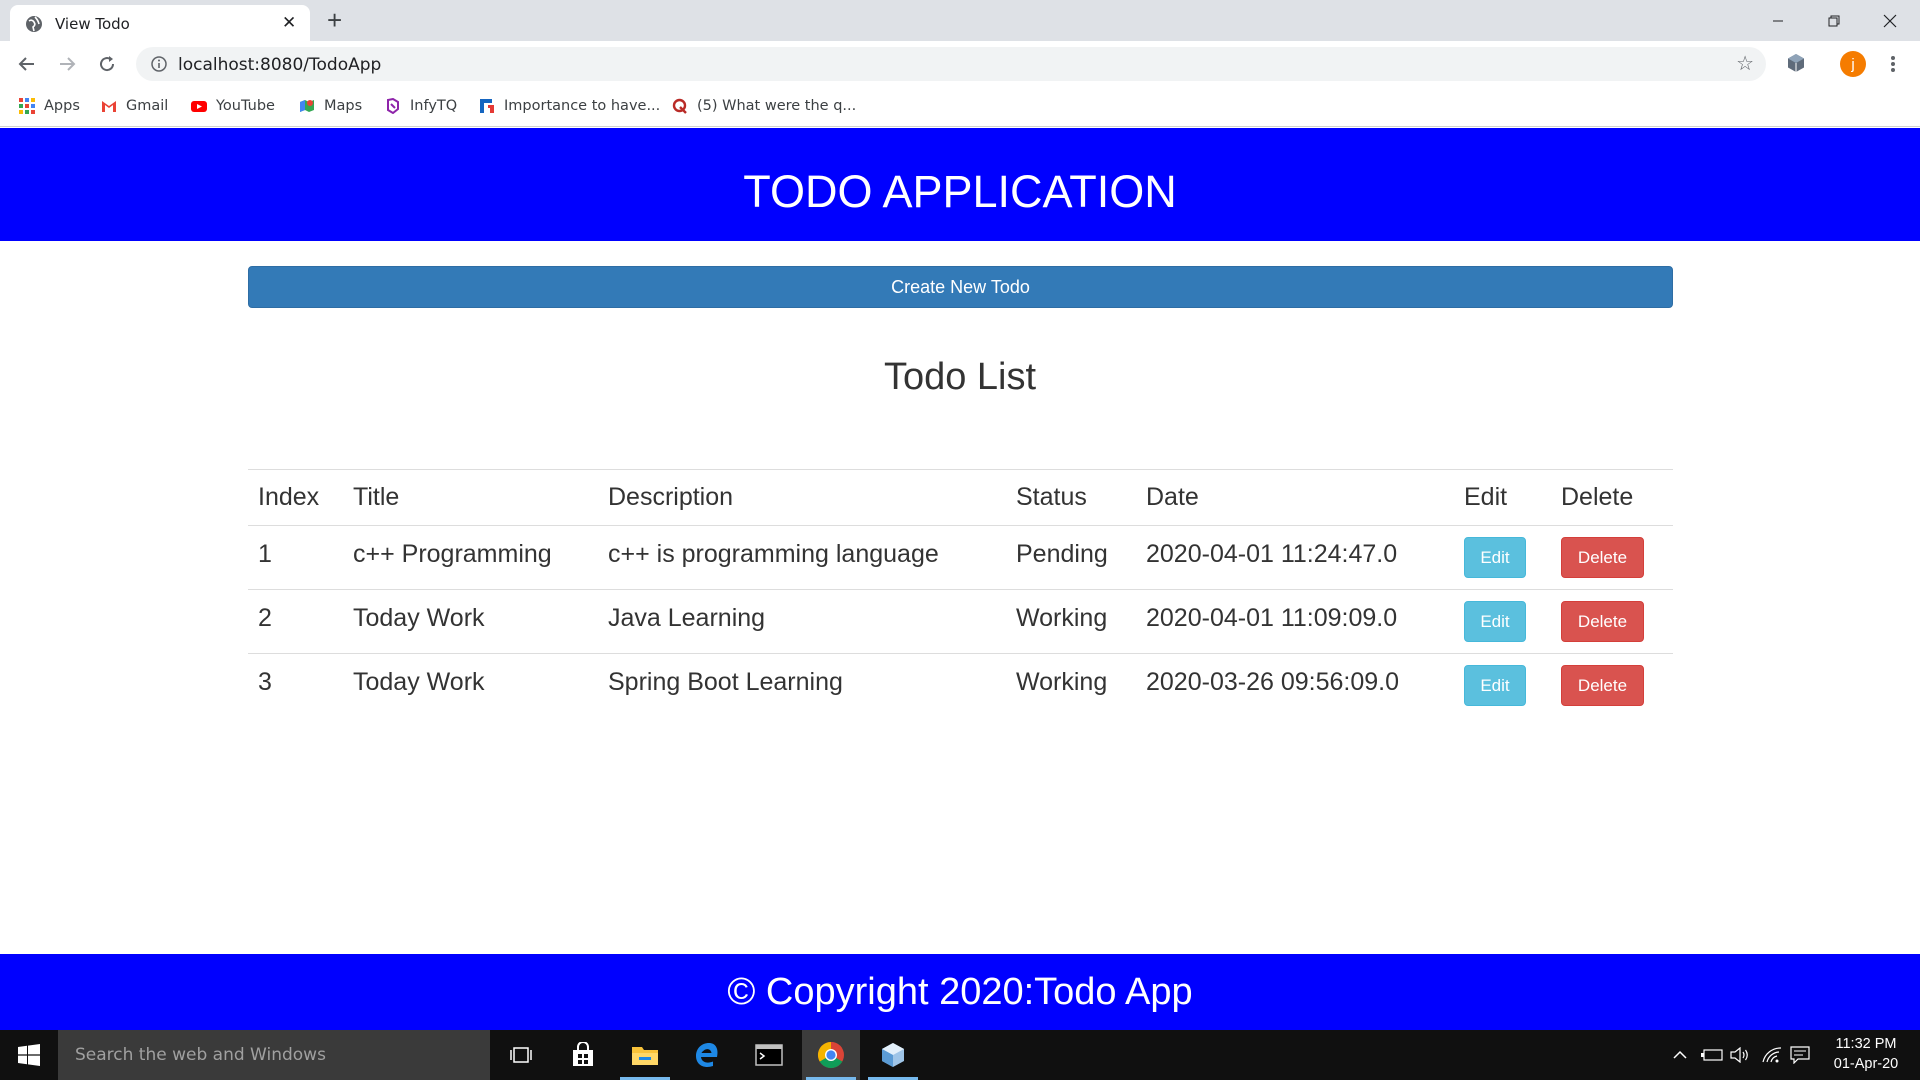 The width and height of the screenshot is (1920, 1080). Describe the element at coordinates (1740, 1055) in the screenshot. I see `volume-icon` at that location.